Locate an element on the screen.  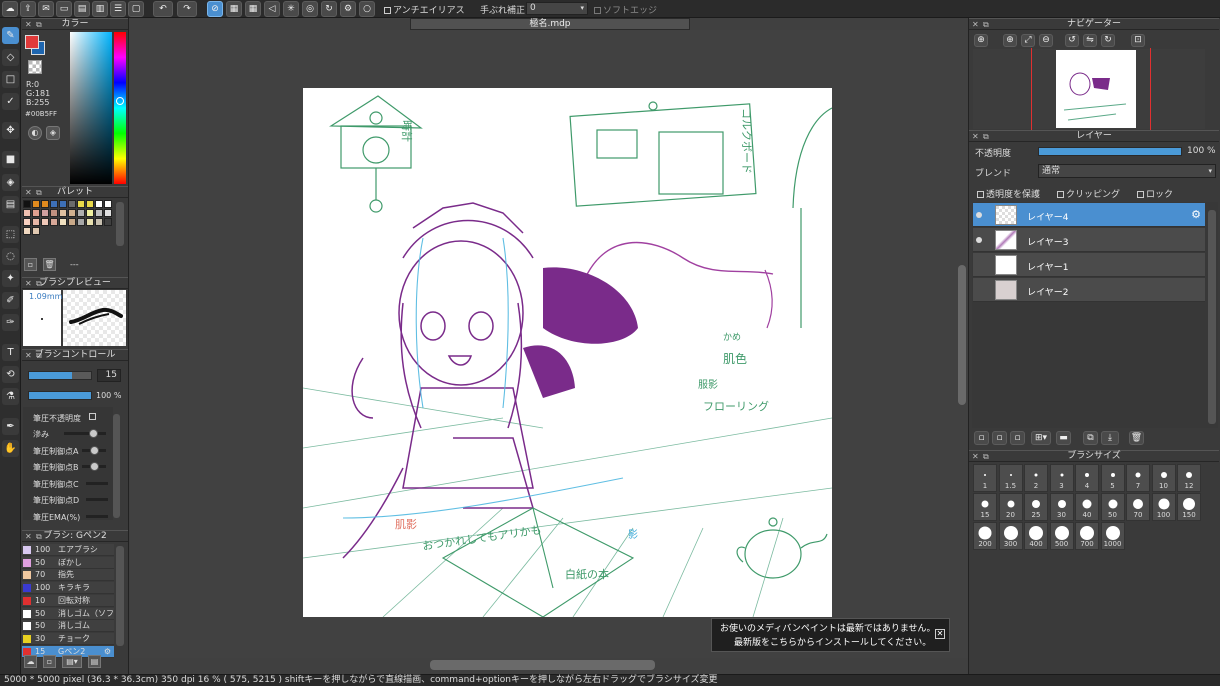
curve-icon: ↻ is located at coordinates (329, 9).